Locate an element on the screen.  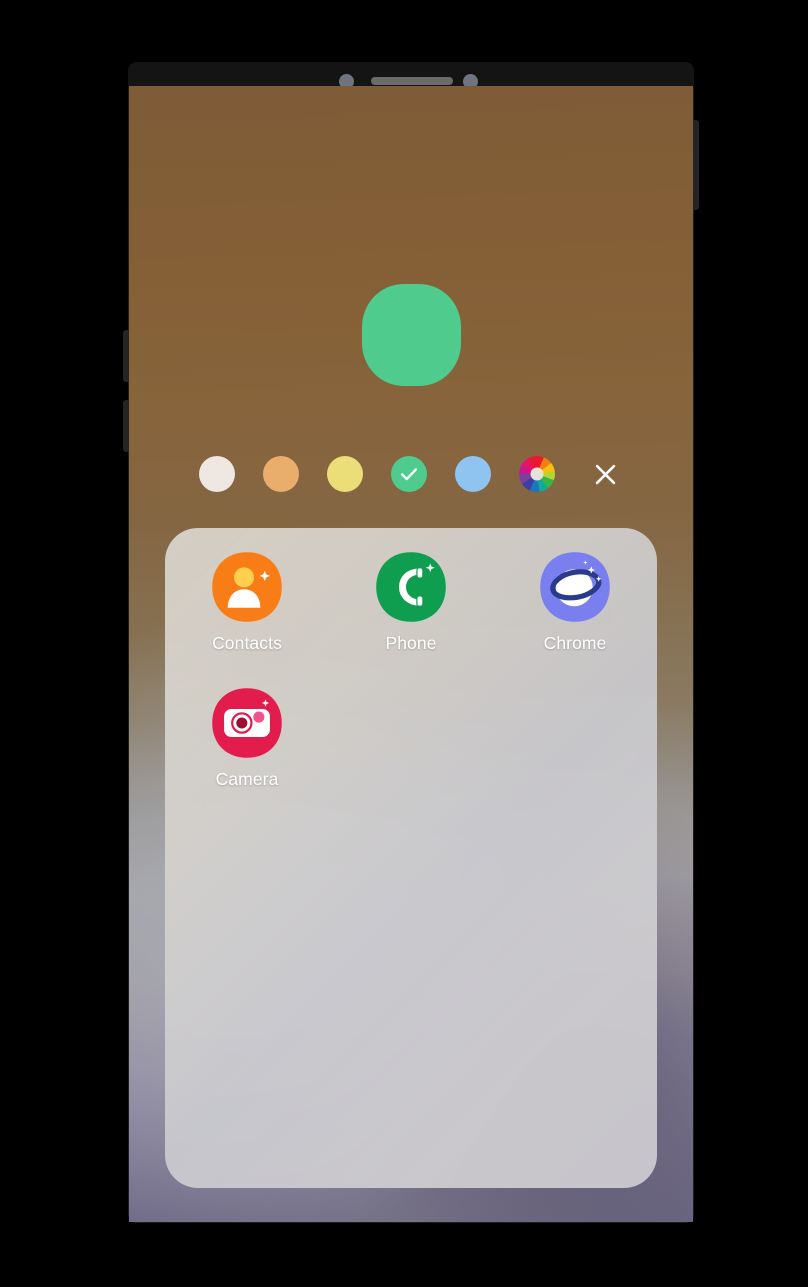
swatch-blue is located at coordinates (473, 474).